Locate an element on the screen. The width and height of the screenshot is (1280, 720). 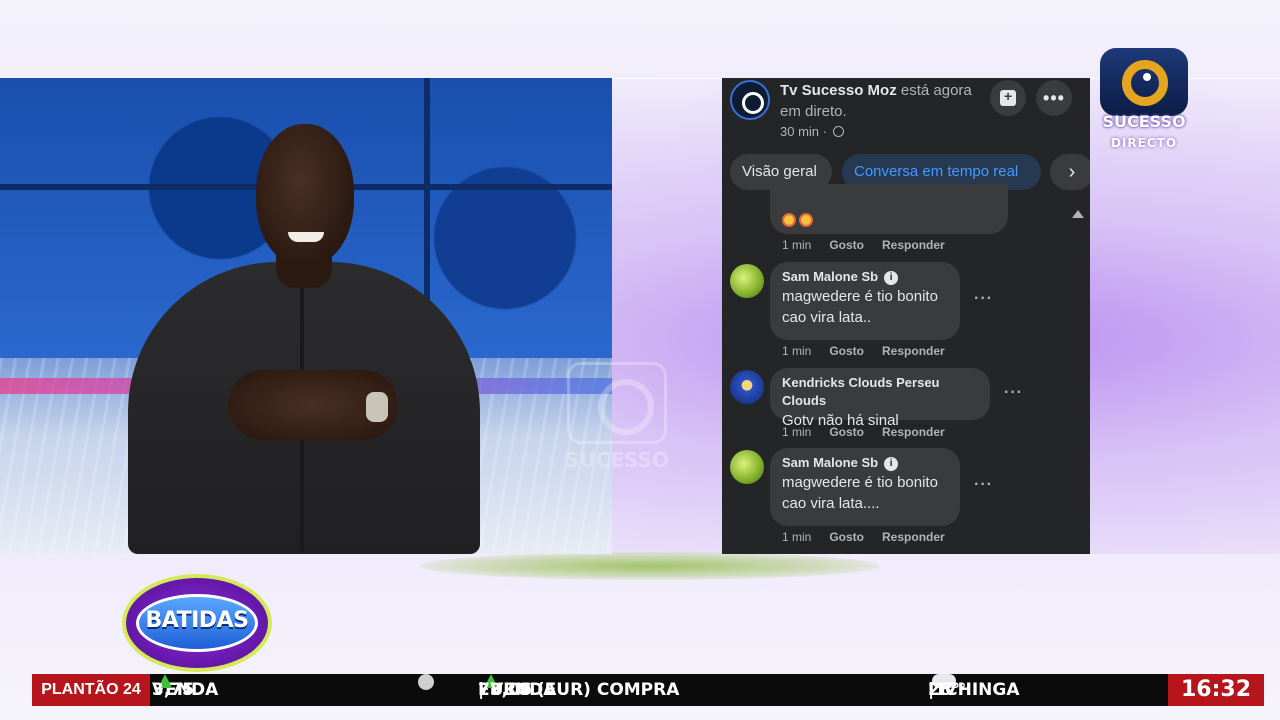
program-title: BATIDAS is located at coordinates (197, 620).